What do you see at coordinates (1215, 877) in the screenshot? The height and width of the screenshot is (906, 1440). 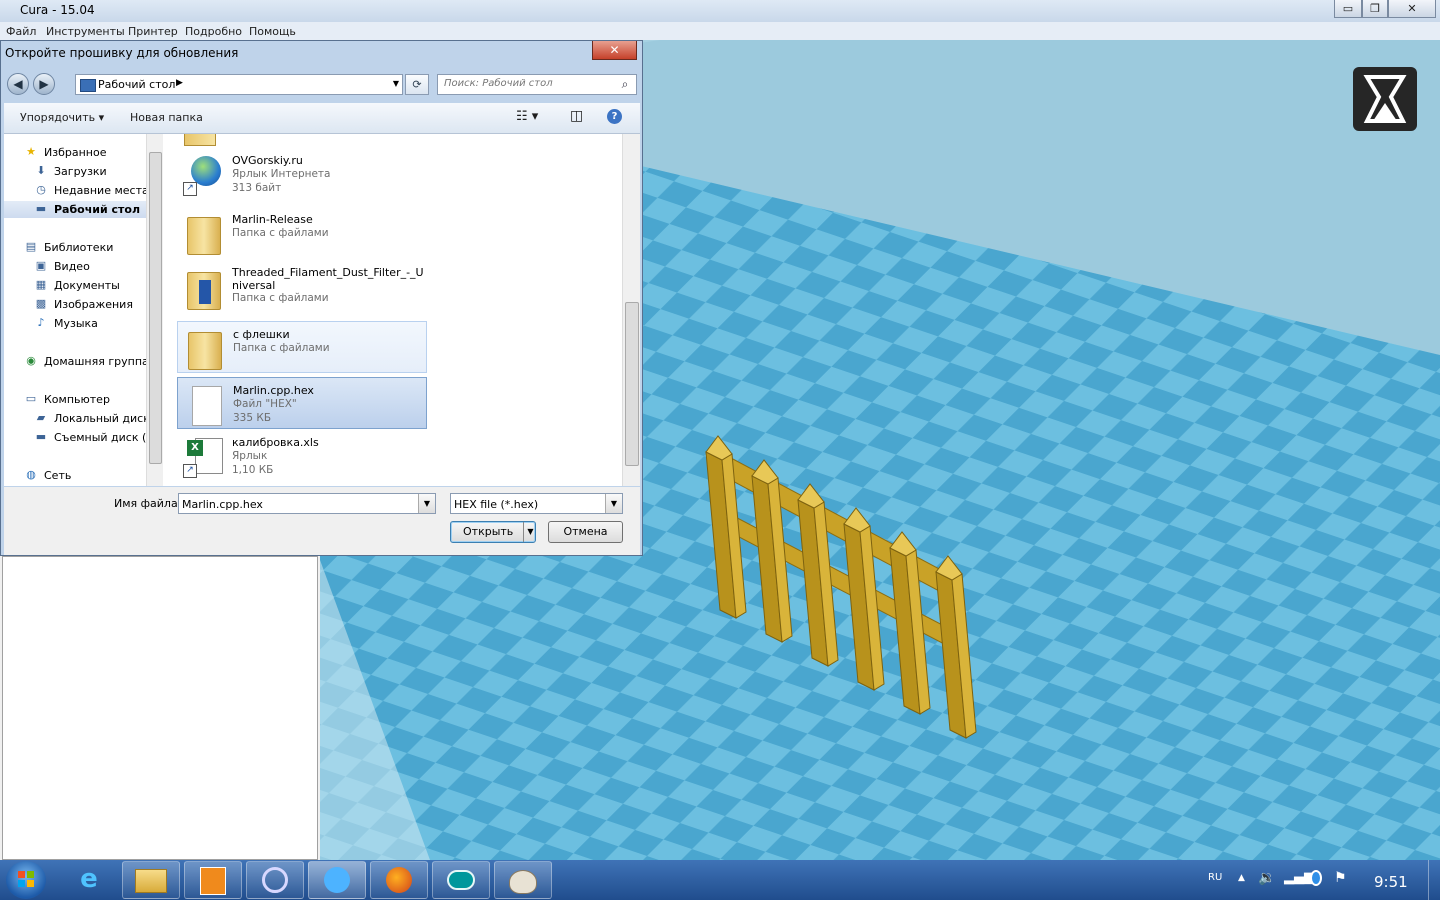 I see `language-indicator: RU` at bounding box center [1215, 877].